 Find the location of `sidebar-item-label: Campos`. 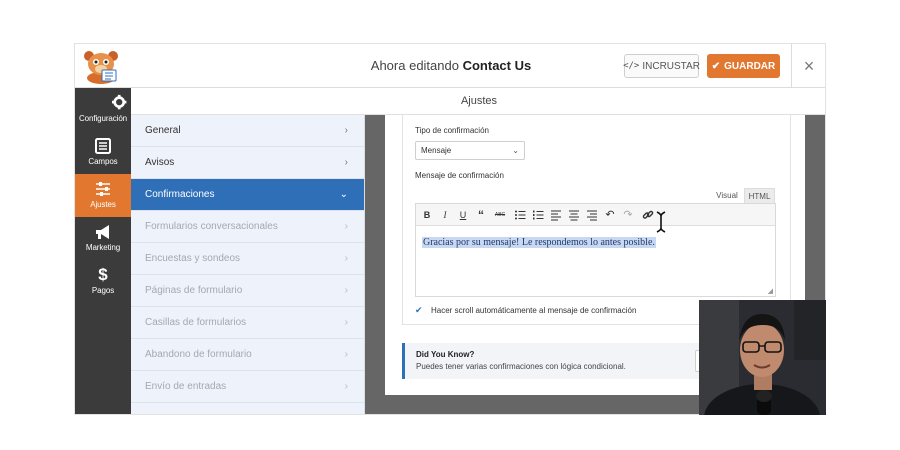

sidebar-item-label: Campos is located at coordinates (103, 161).